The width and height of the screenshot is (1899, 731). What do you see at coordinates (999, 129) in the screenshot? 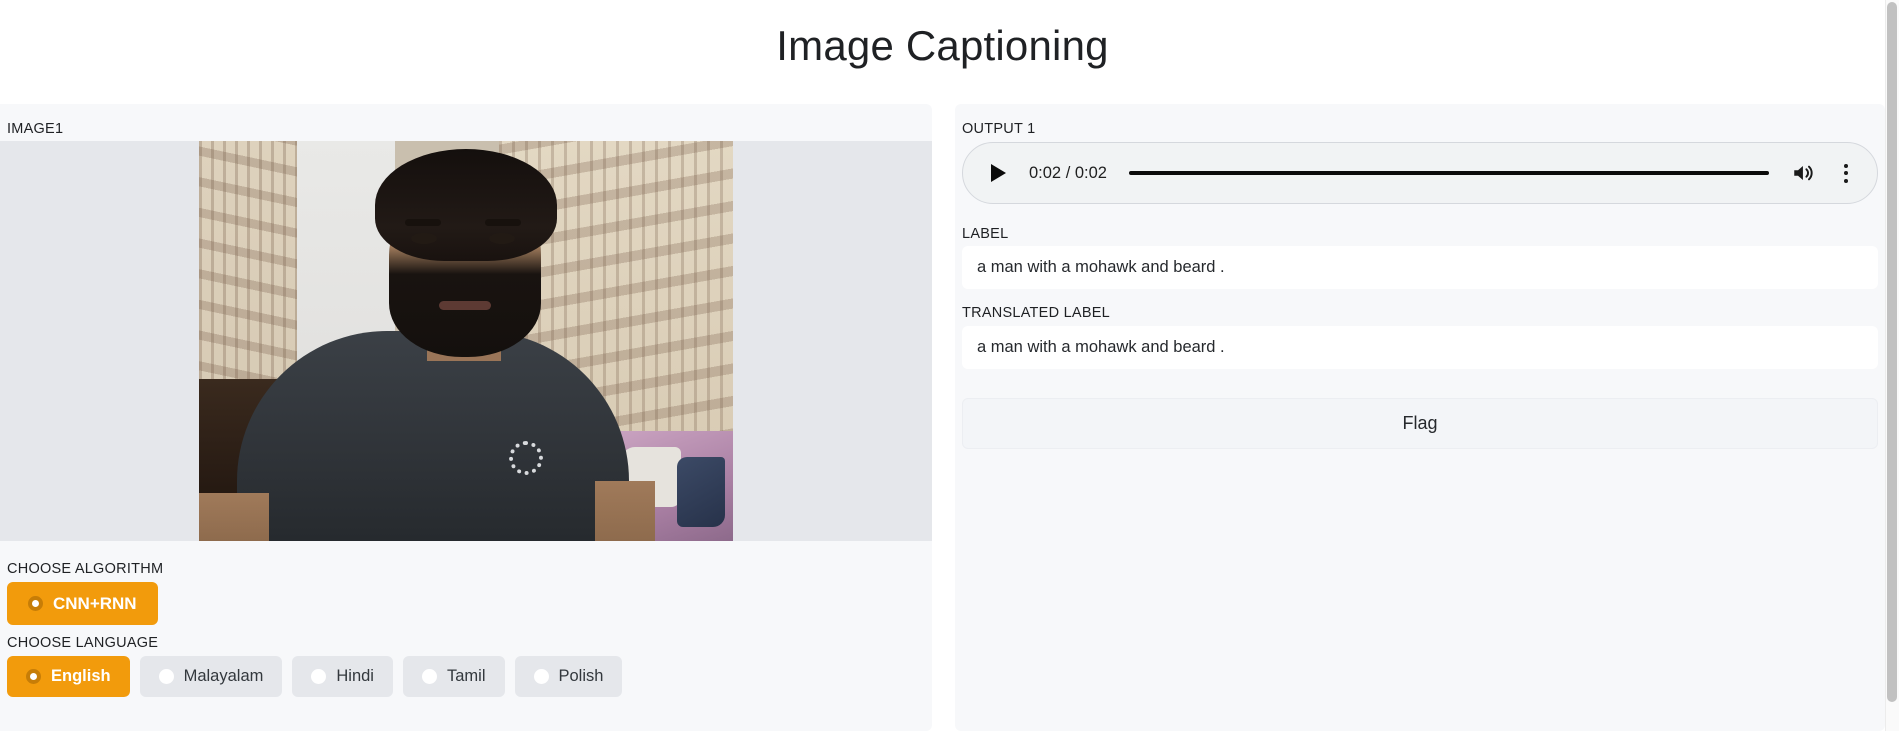
I see `output-field-label: OUTPUT 1` at bounding box center [999, 129].